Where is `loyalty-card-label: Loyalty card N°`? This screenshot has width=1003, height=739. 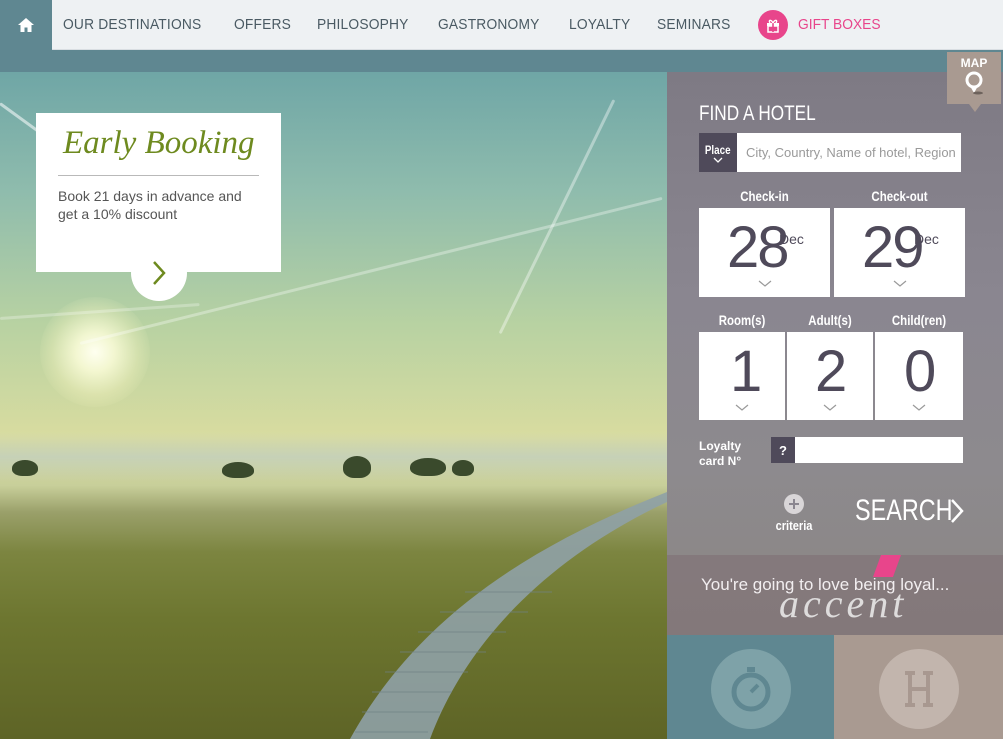 loyalty-card-label: Loyalty card N° is located at coordinates (720, 454).